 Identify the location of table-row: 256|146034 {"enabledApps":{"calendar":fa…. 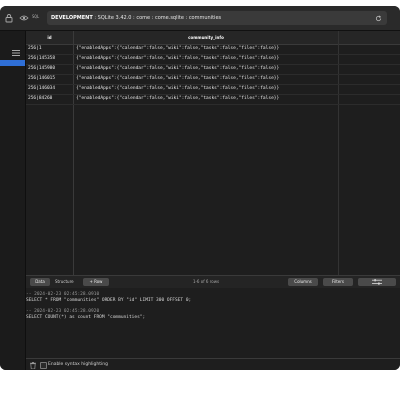
(213, 90).